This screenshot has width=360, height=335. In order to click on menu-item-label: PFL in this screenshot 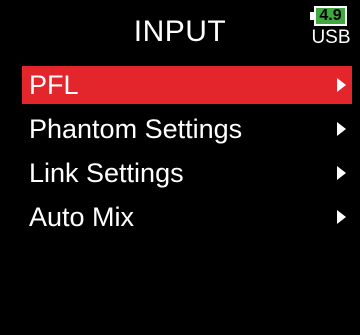, I will do `click(54, 85)`.